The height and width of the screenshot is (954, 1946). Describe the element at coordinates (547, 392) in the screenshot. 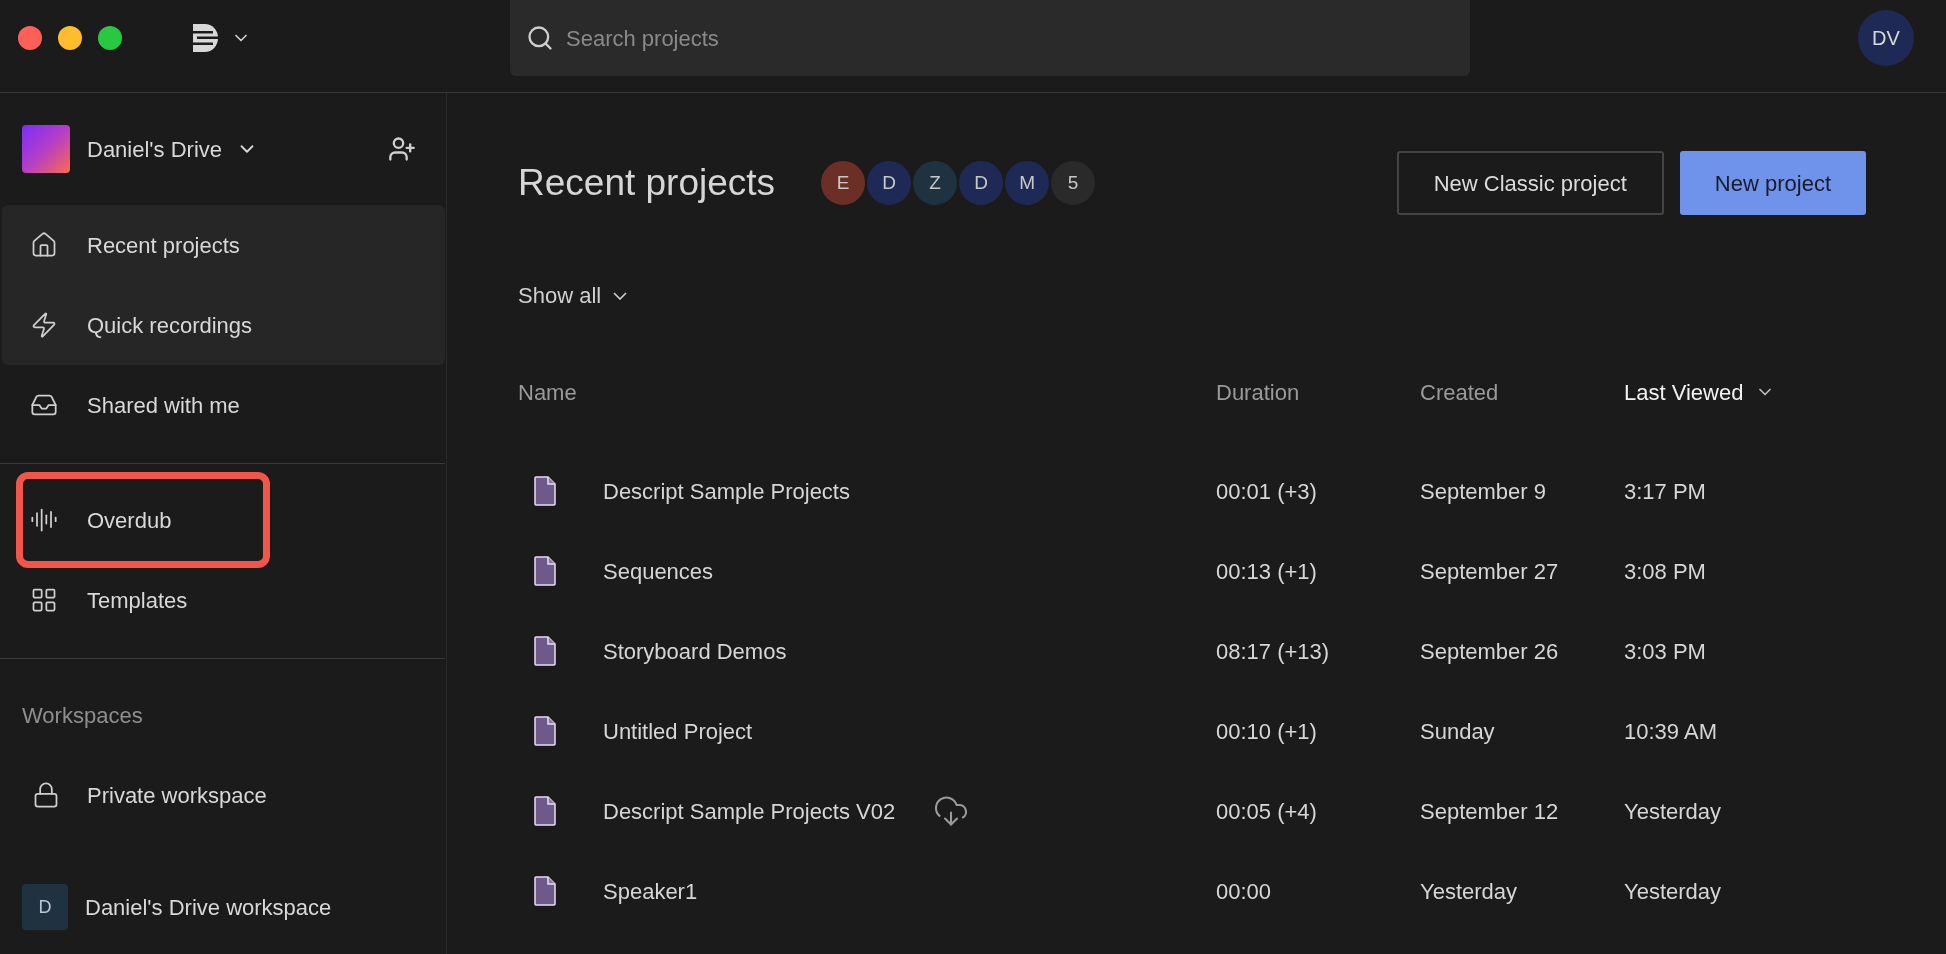

I see `column-header: Name` at that location.